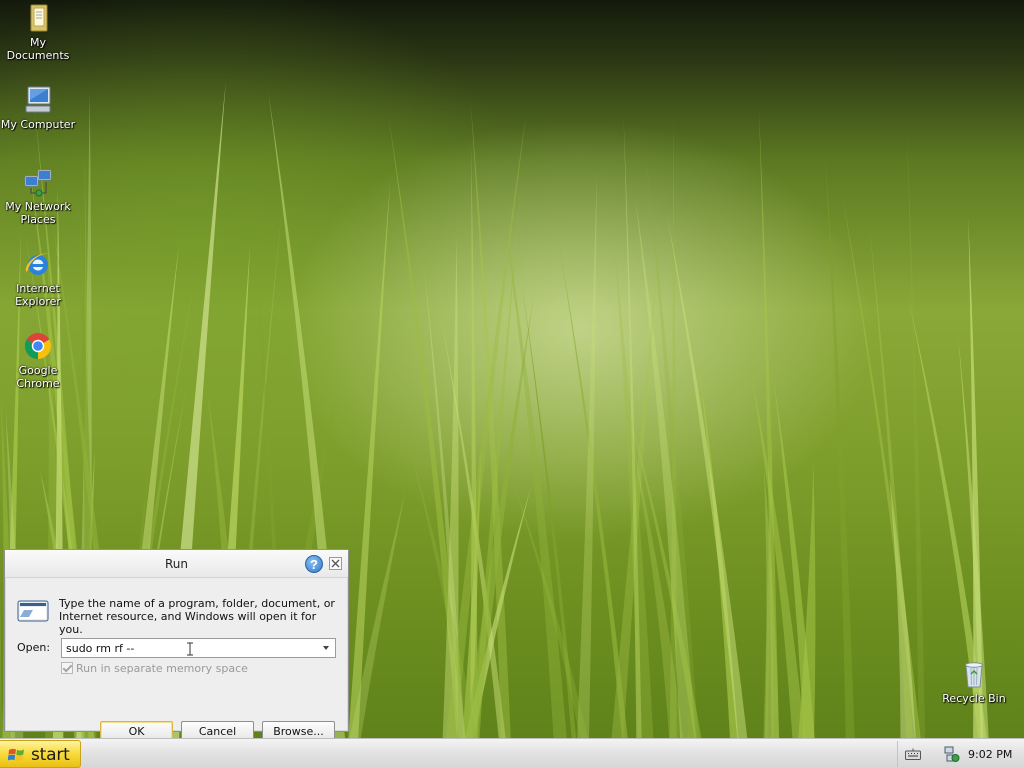 This screenshot has height=768, width=1024. What do you see at coordinates (913, 754) in the screenshot?
I see `keyboard-icon` at bounding box center [913, 754].